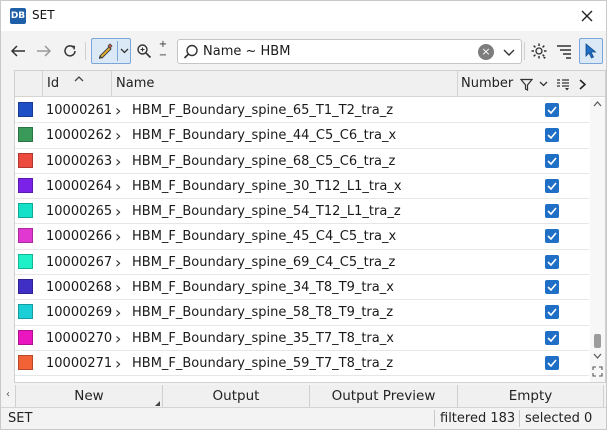 This screenshot has width=607, height=430. I want to click on new-button-label: New, so click(89, 396).